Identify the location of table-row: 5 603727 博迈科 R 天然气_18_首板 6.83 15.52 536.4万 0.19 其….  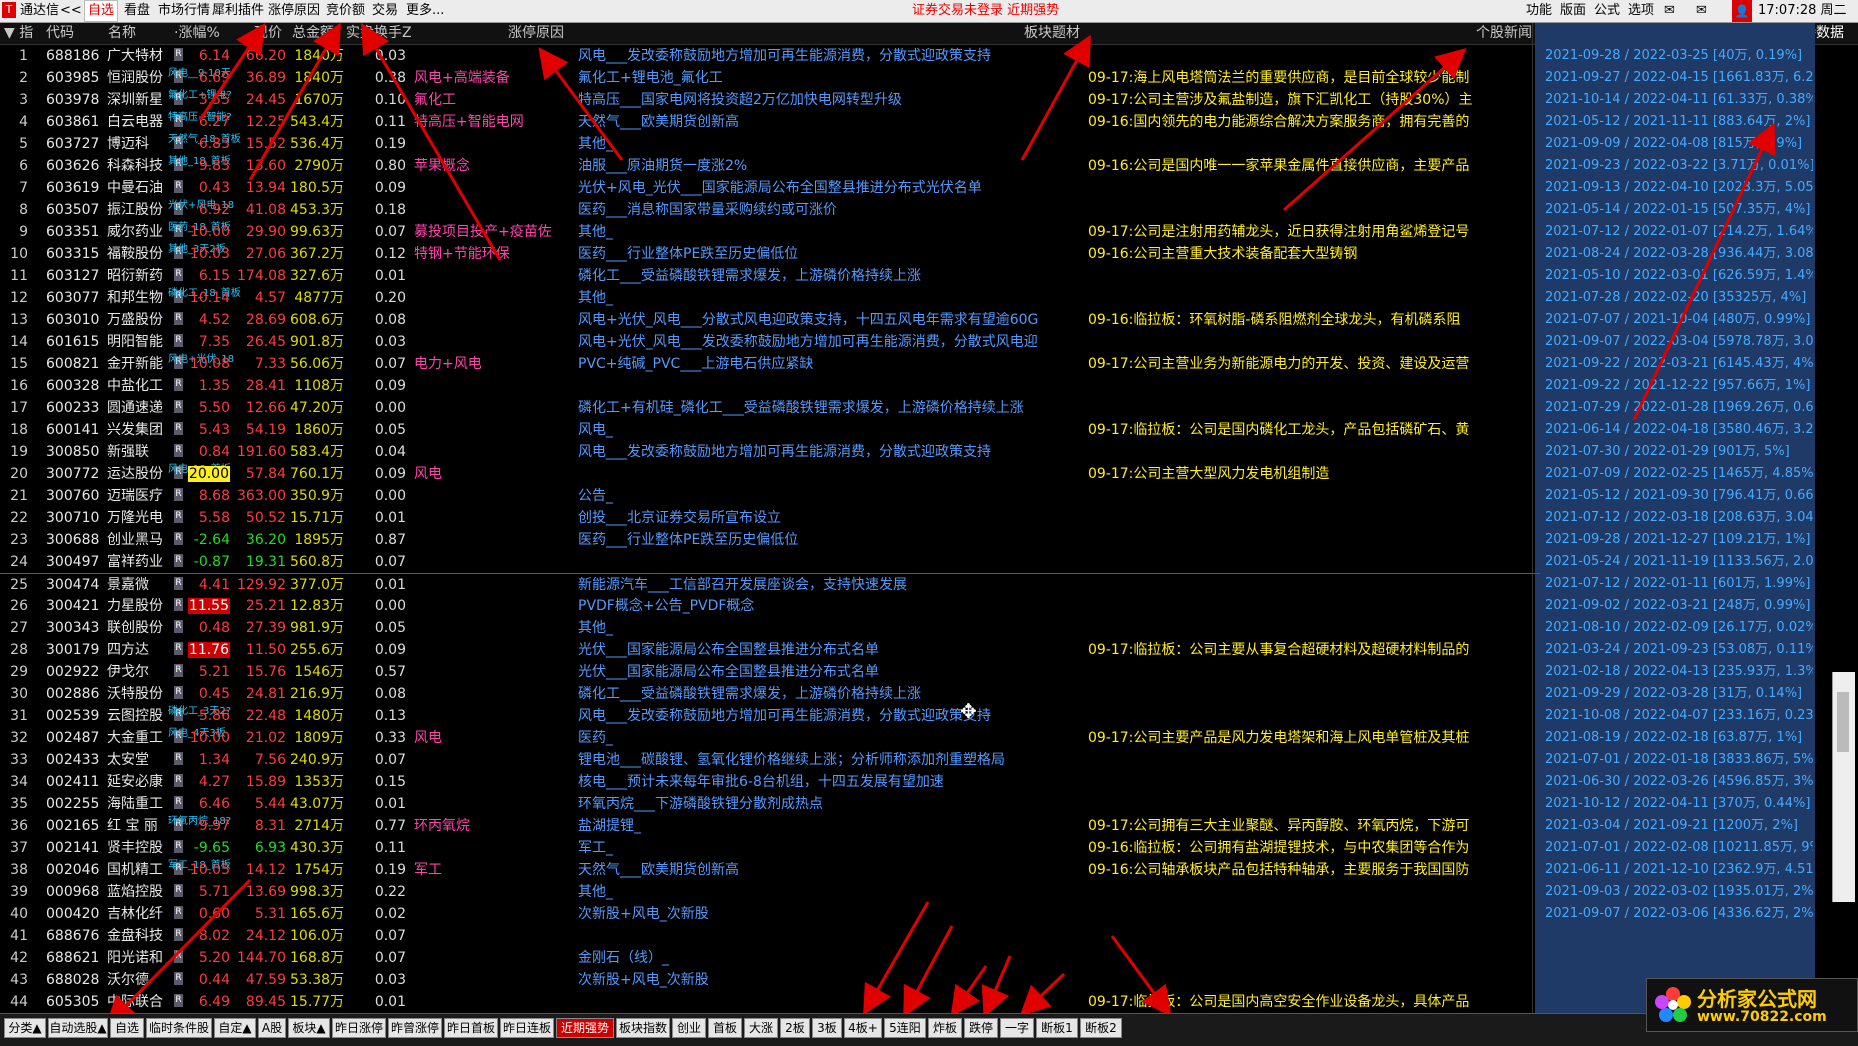
(770, 144).